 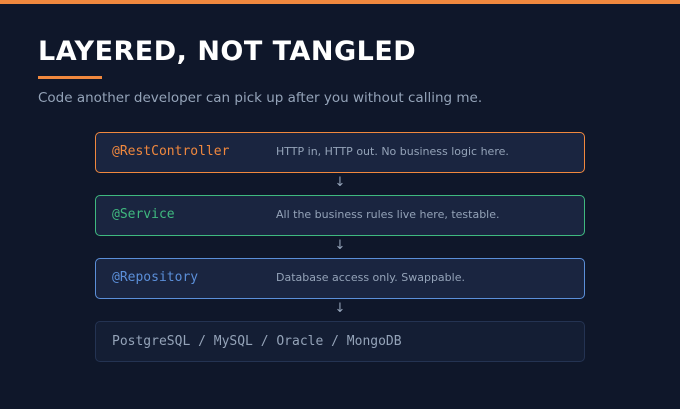 I want to click on layer-repository-description: Database access only. Swappable., so click(x=370, y=277).